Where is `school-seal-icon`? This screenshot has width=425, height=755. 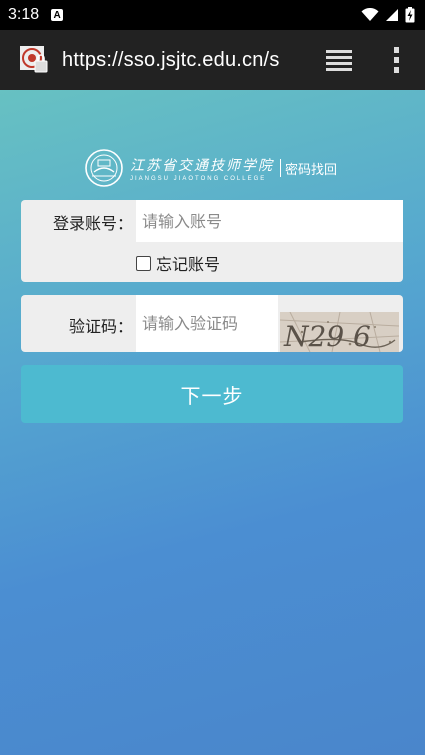
school-seal-icon is located at coordinates (104, 168).